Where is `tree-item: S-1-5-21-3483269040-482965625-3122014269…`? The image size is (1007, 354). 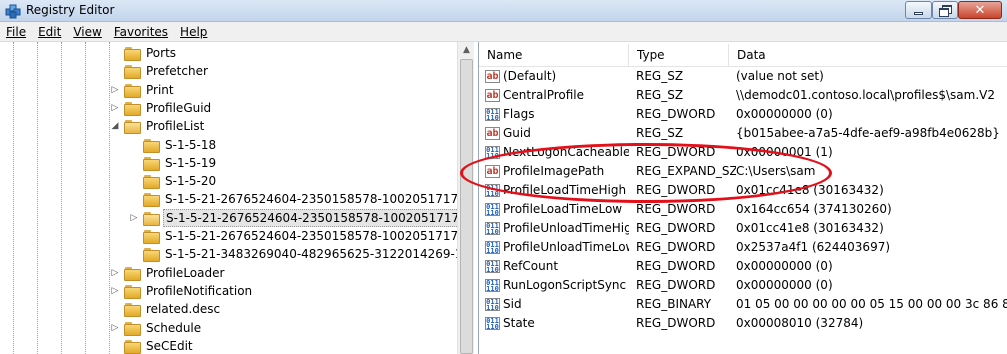
tree-item: S-1-5-21-3483269040-482965625-3122014269… is located at coordinates (300, 254).